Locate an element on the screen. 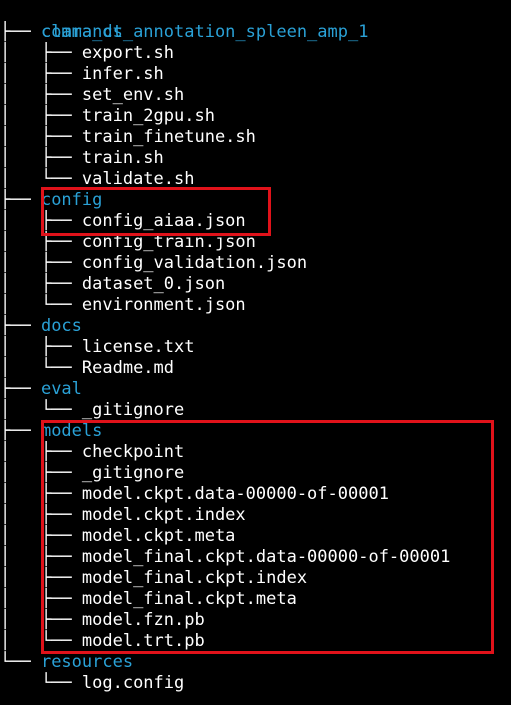 The height and width of the screenshot is (705, 511). tree-file-row: │ └── Readme.md is located at coordinates (87, 368).